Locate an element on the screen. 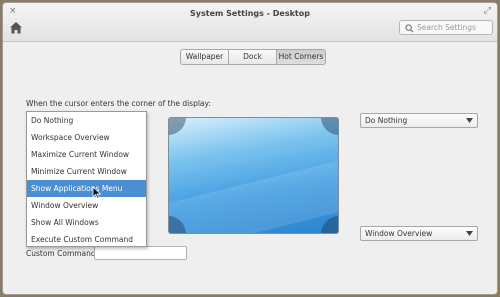 The height and width of the screenshot is (297, 500). corner-top-left is located at coordinates (177, 126).